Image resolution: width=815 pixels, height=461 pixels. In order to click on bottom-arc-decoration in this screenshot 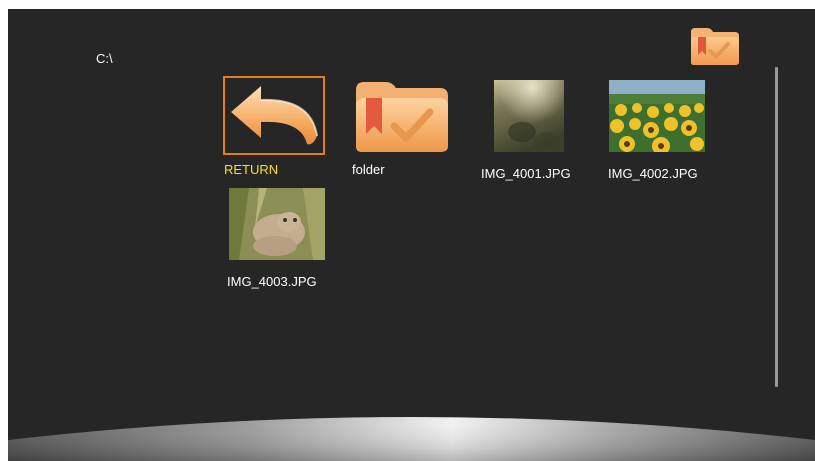, I will do `click(411, 439)`.